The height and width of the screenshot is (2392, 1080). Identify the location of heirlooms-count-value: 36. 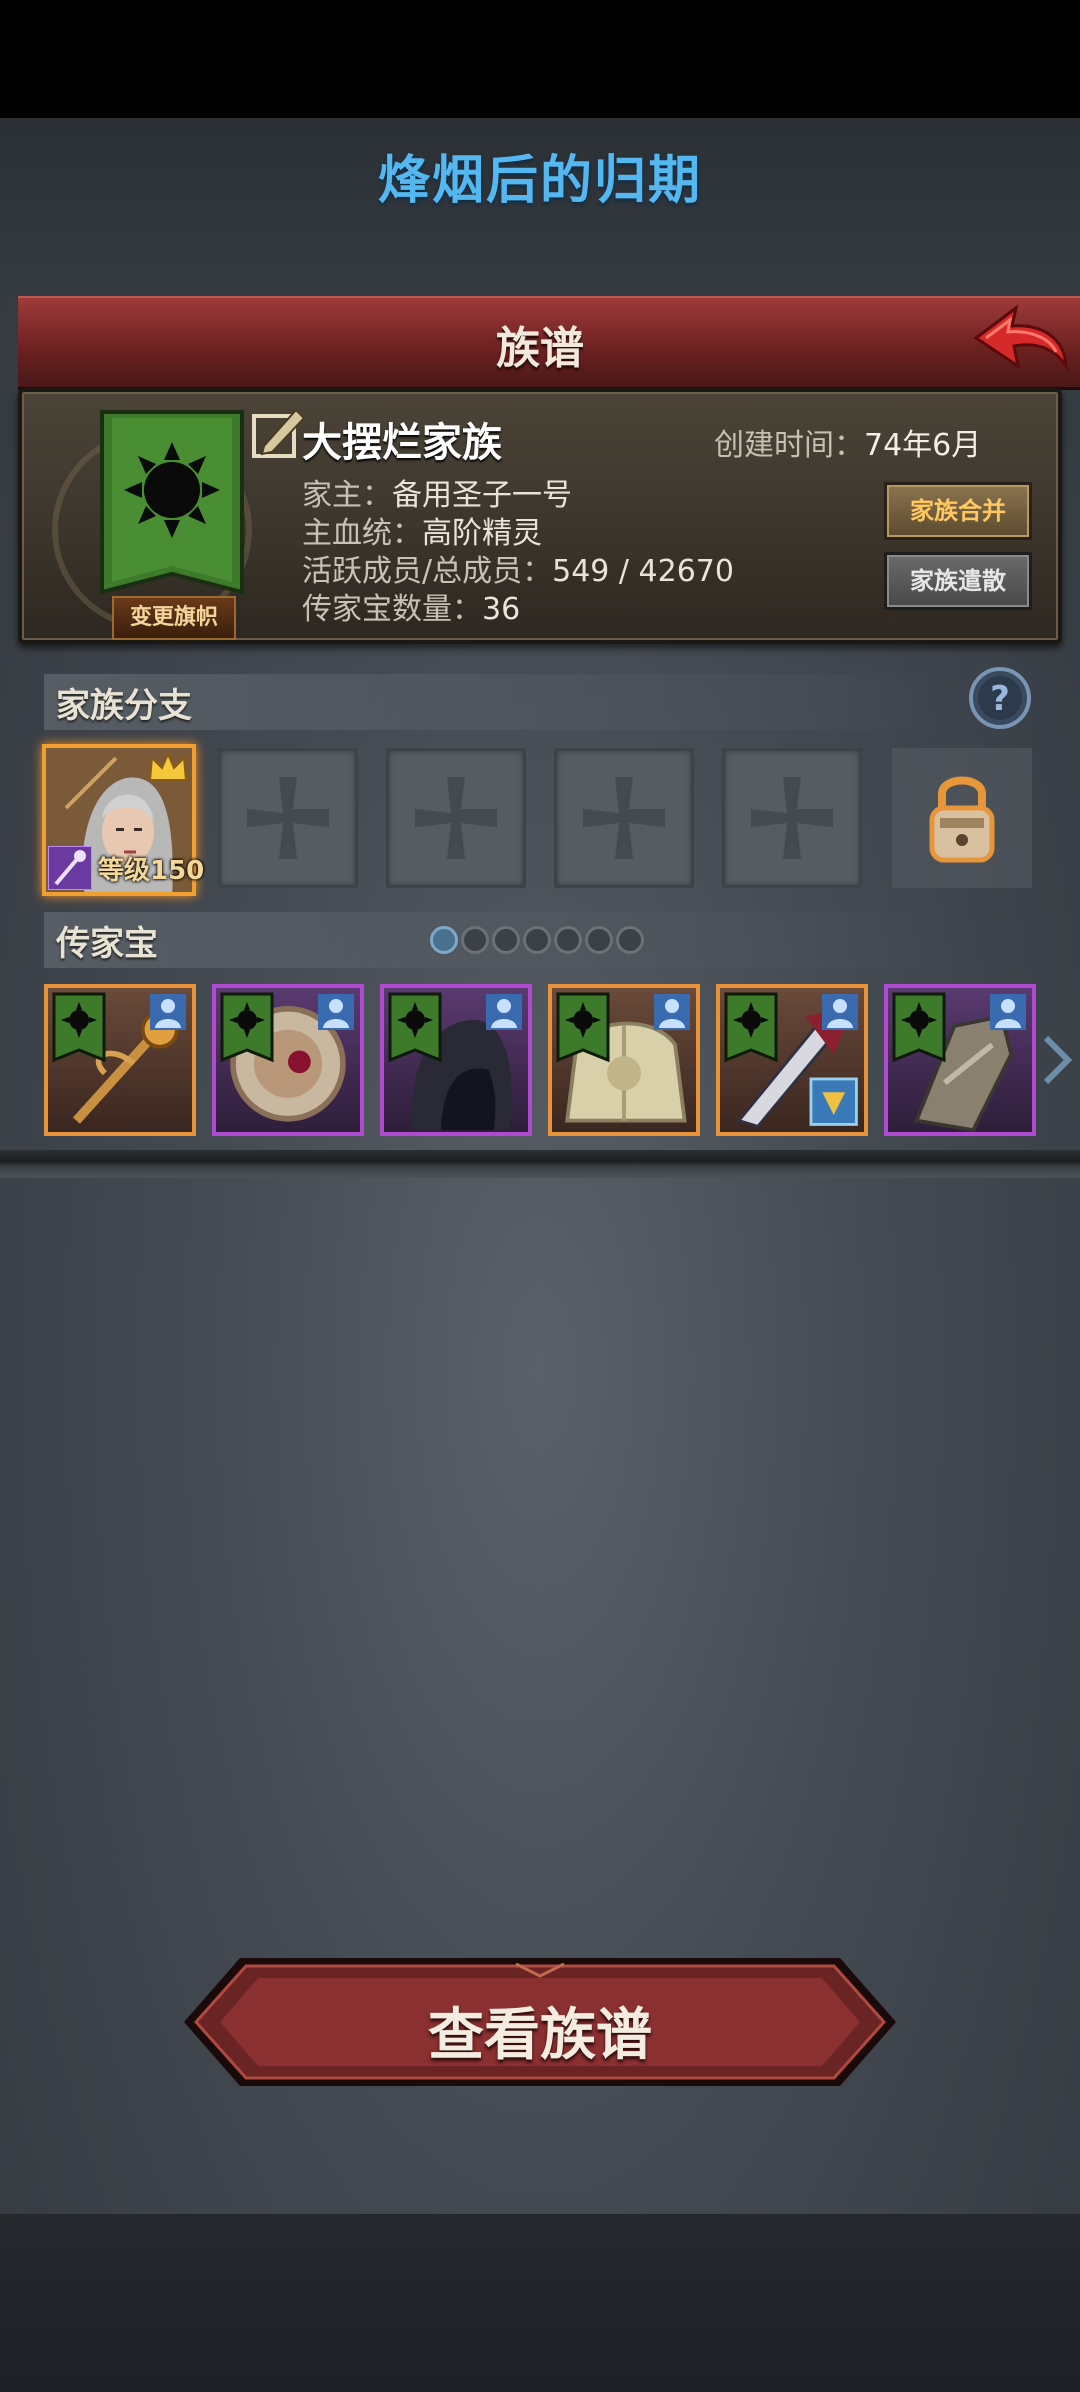
(501, 609).